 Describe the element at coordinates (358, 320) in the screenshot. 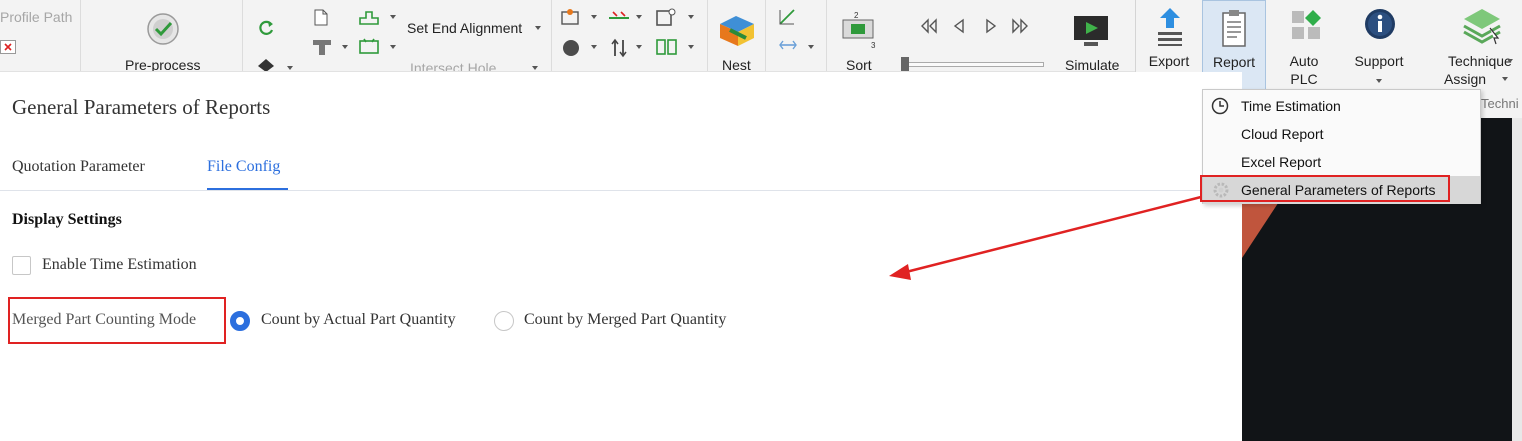

I see `radio-actual-part-quantity-label: Count by Actual Part Quantity` at that location.